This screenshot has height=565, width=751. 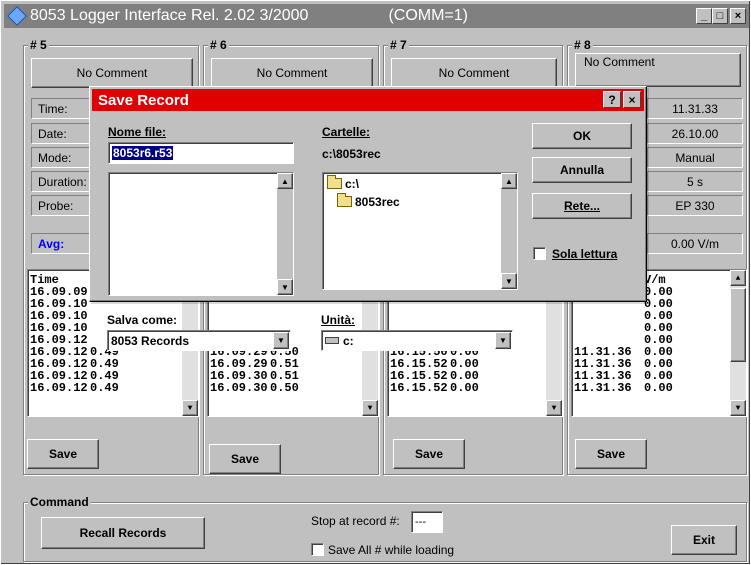 I want to click on list-row: 16.09.12 0.49, so click(x=113, y=388).